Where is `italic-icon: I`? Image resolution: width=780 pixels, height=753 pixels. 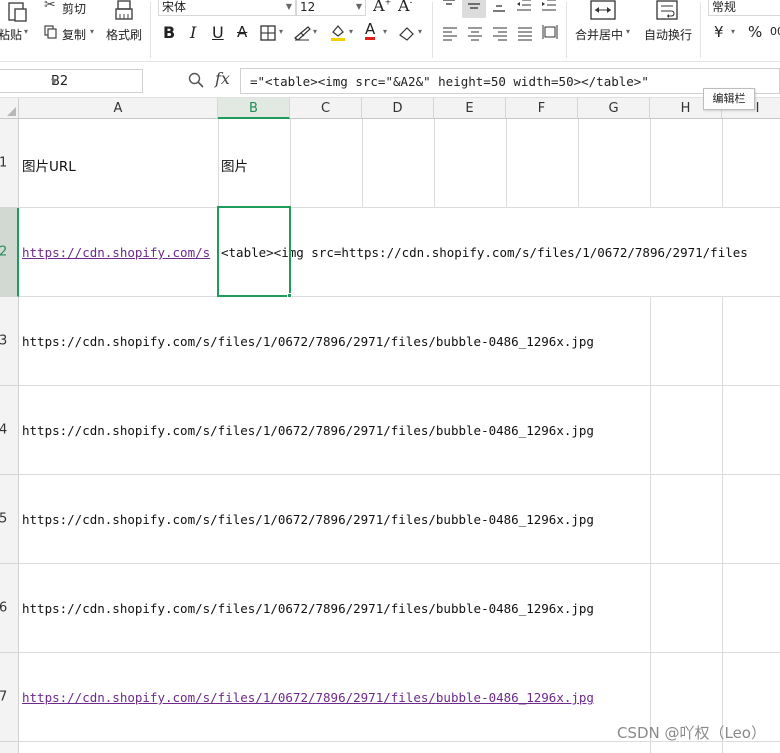
italic-icon: I is located at coordinates (193, 32).